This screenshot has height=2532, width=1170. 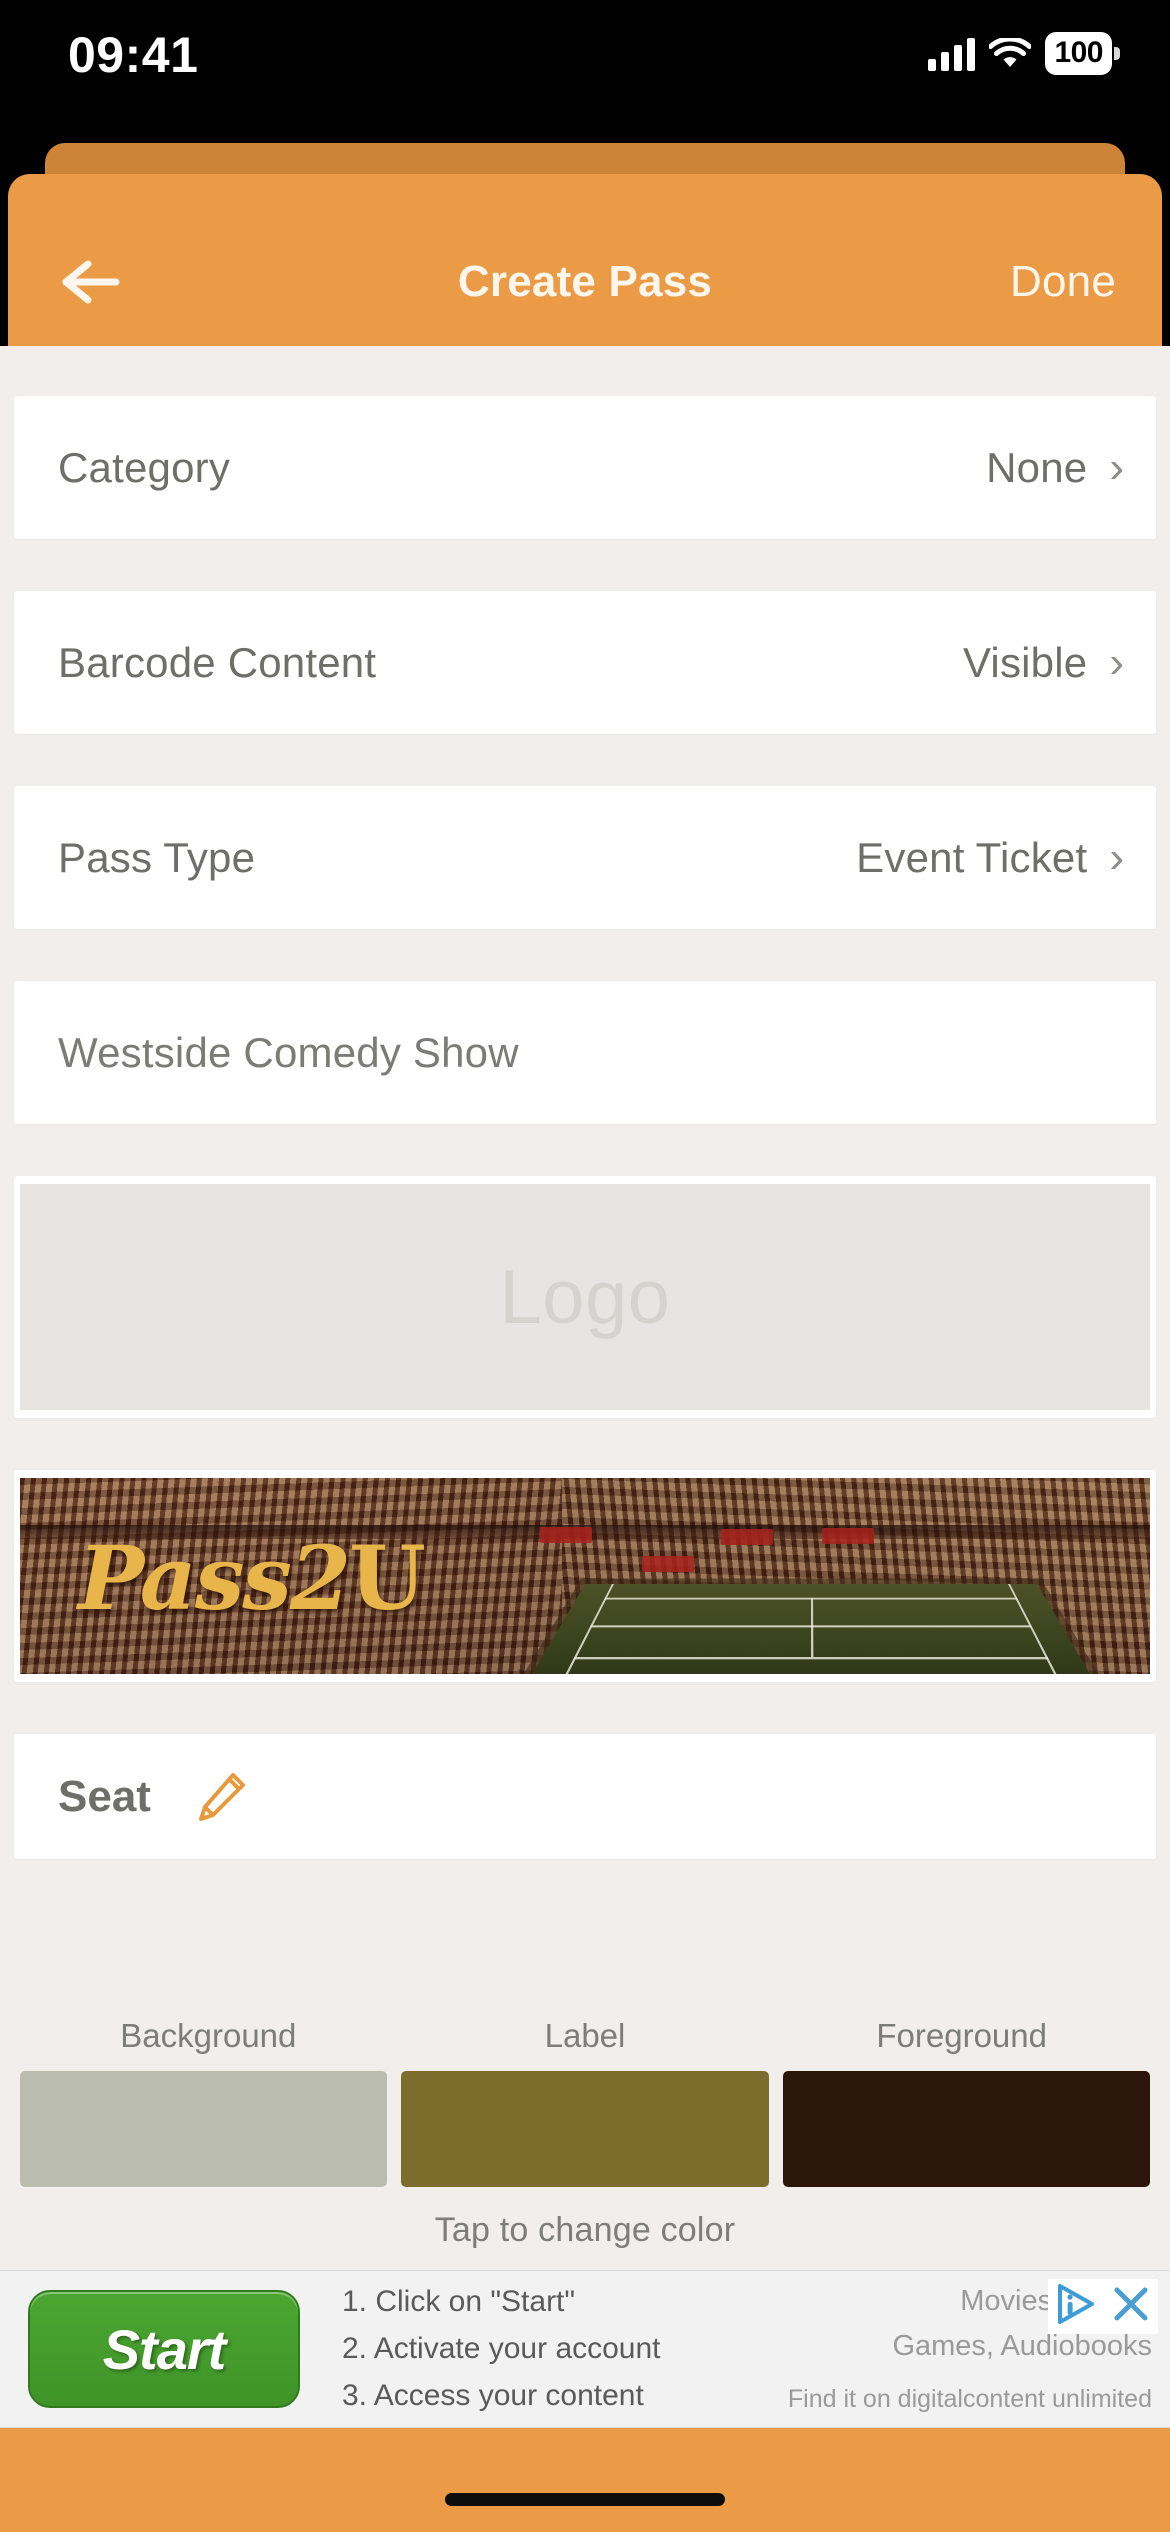 I want to click on color-swatch-labels: Background Label Foreground, so click(x=585, y=2036).